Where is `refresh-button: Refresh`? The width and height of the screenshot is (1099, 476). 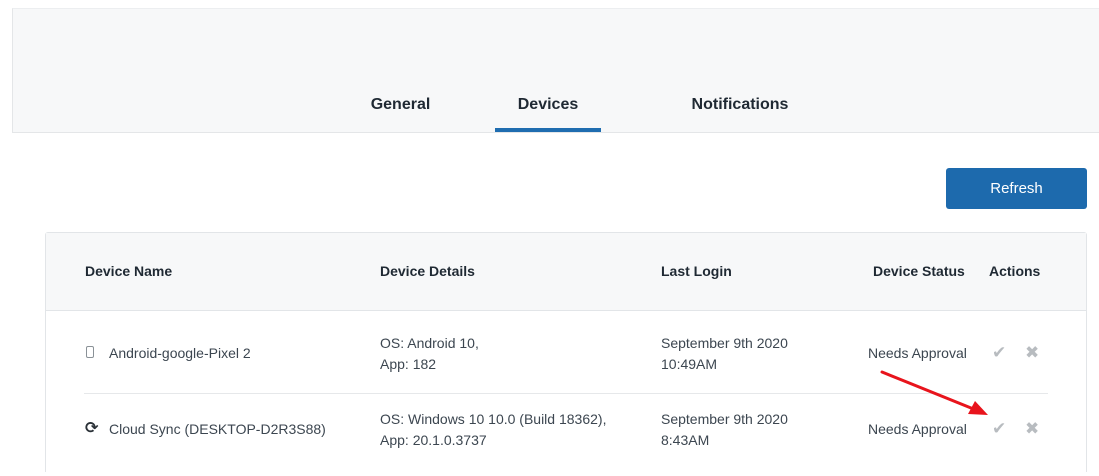
refresh-button: Refresh is located at coordinates (1016, 188).